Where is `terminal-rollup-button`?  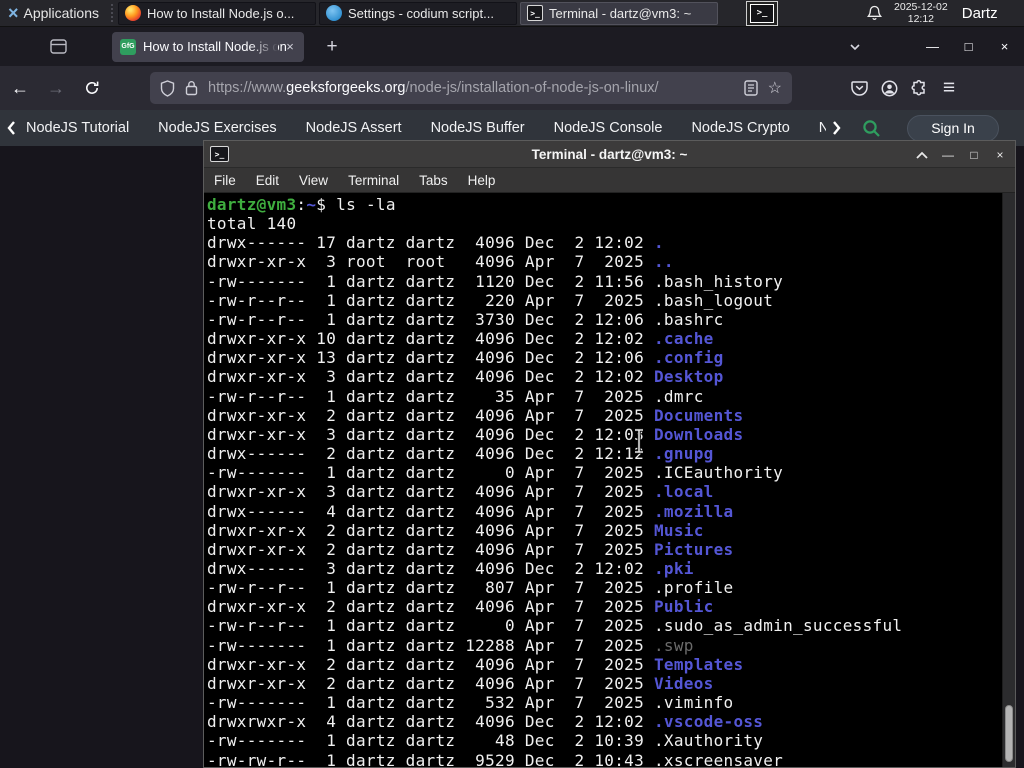
terminal-rollup-button is located at coordinates (922, 155).